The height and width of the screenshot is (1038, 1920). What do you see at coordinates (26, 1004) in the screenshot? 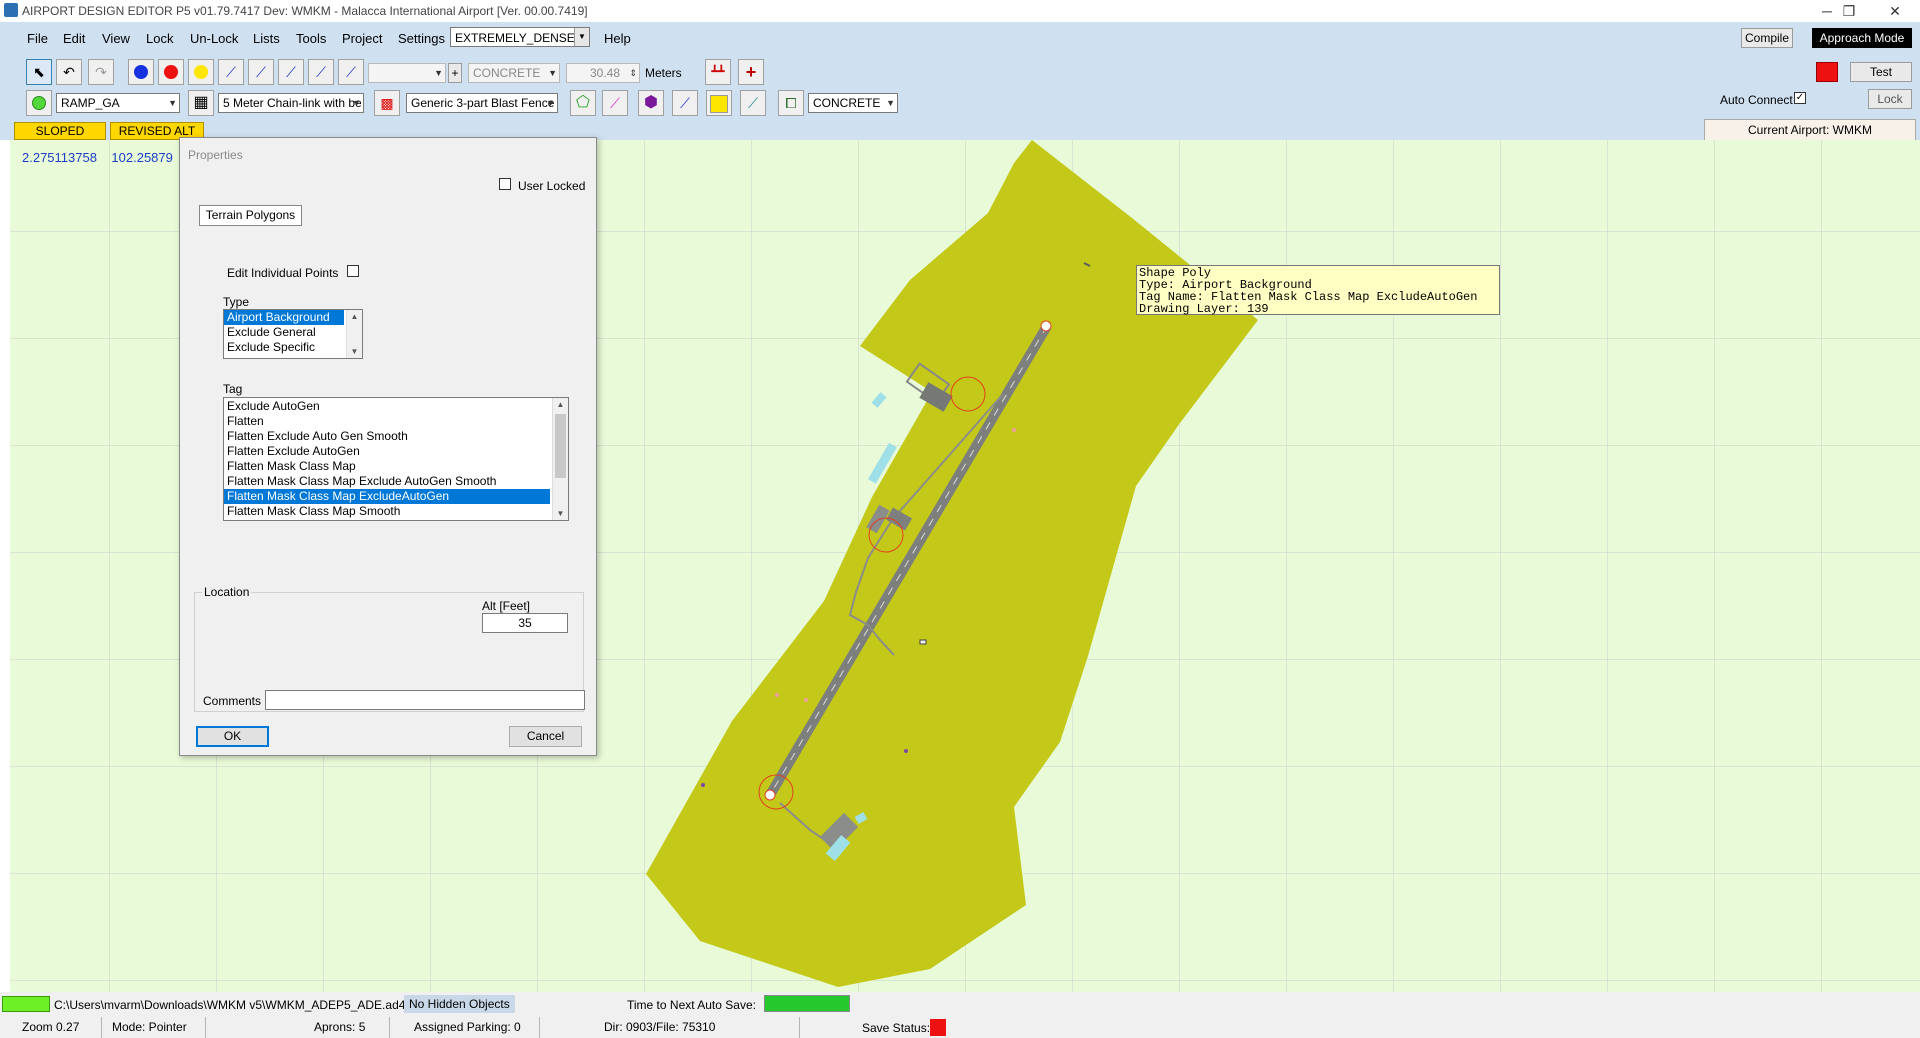
I see `green-status-indicator` at bounding box center [26, 1004].